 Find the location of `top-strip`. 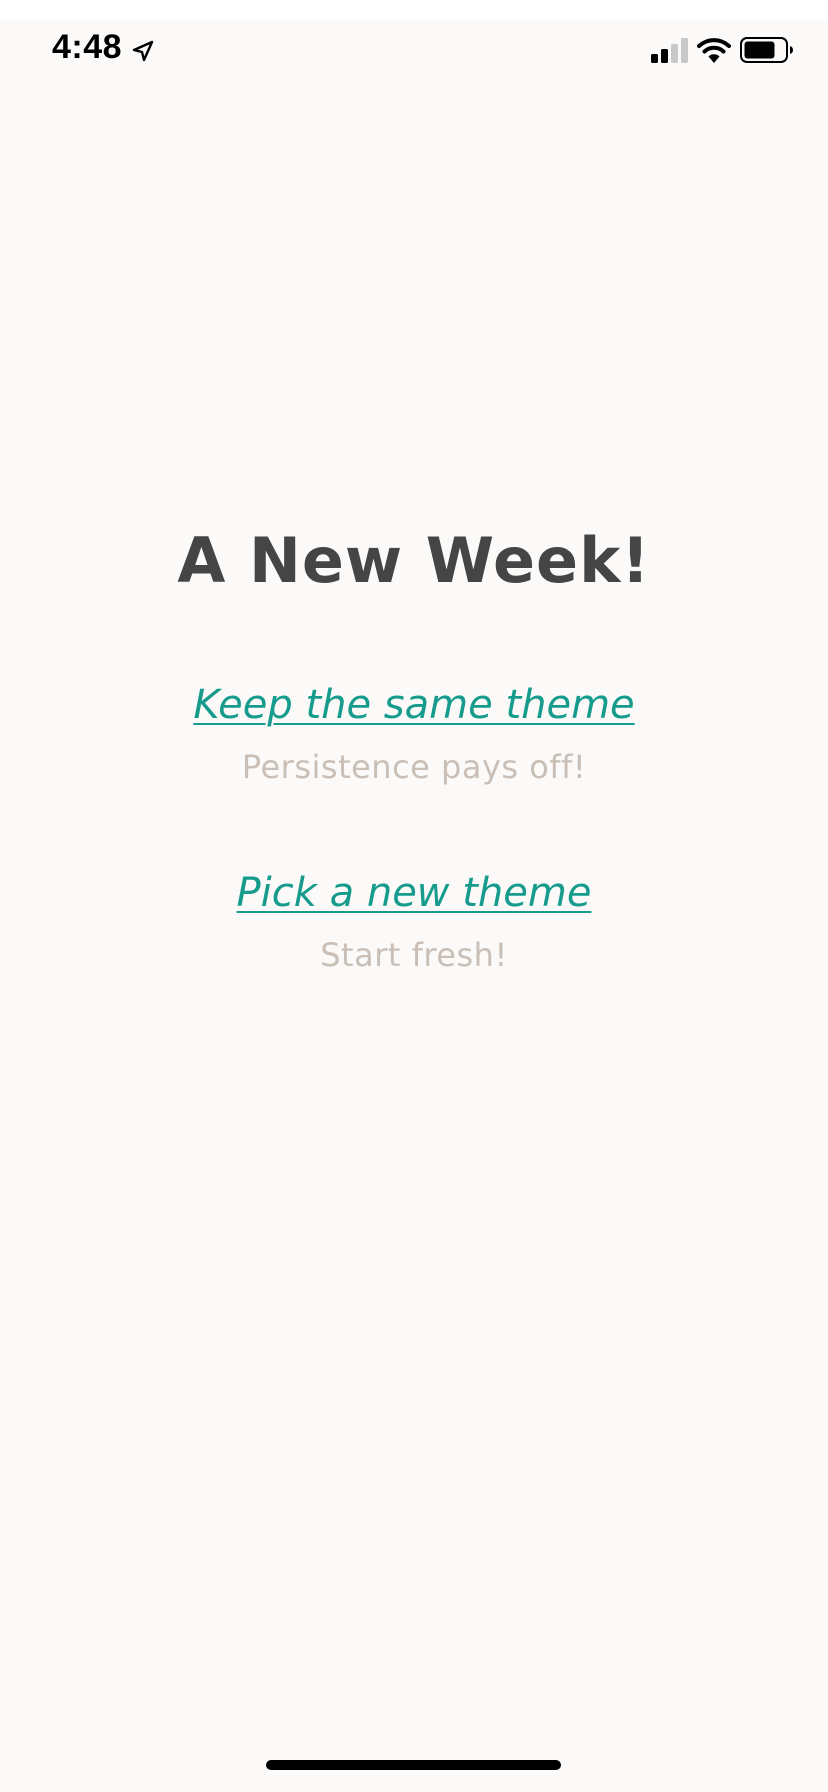

top-strip is located at coordinates (414, 10).